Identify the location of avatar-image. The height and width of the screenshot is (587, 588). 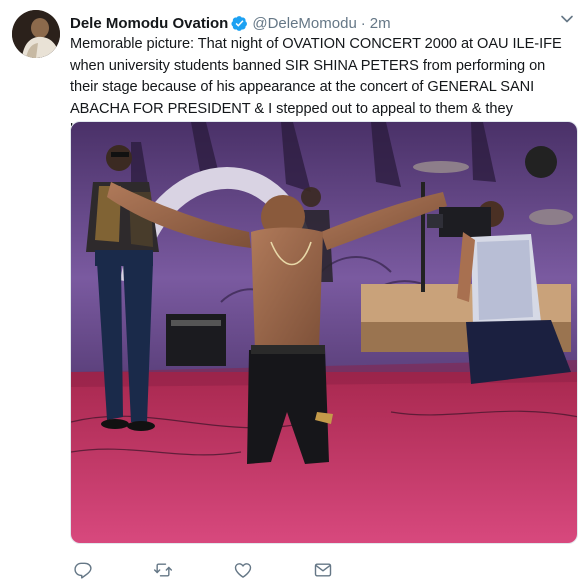
(36, 34).